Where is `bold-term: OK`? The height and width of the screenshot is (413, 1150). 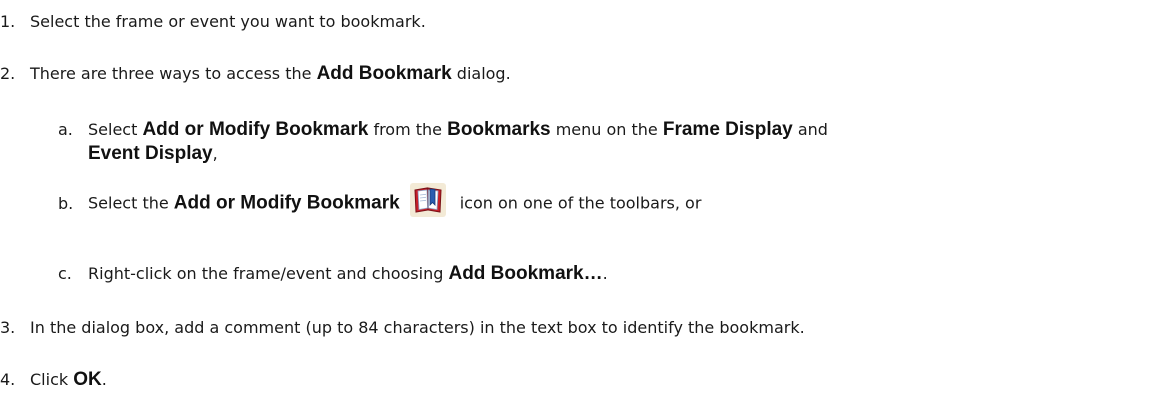
bold-term: OK is located at coordinates (87, 379).